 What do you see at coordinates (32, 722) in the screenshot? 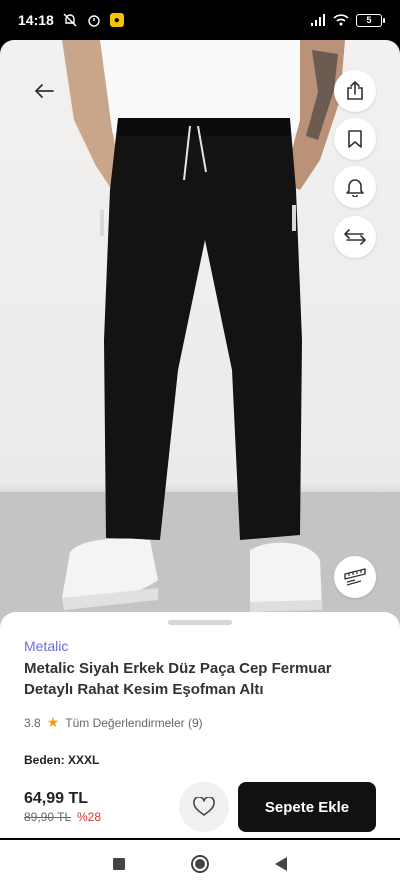
I see `rating-value: 3.8` at bounding box center [32, 722].